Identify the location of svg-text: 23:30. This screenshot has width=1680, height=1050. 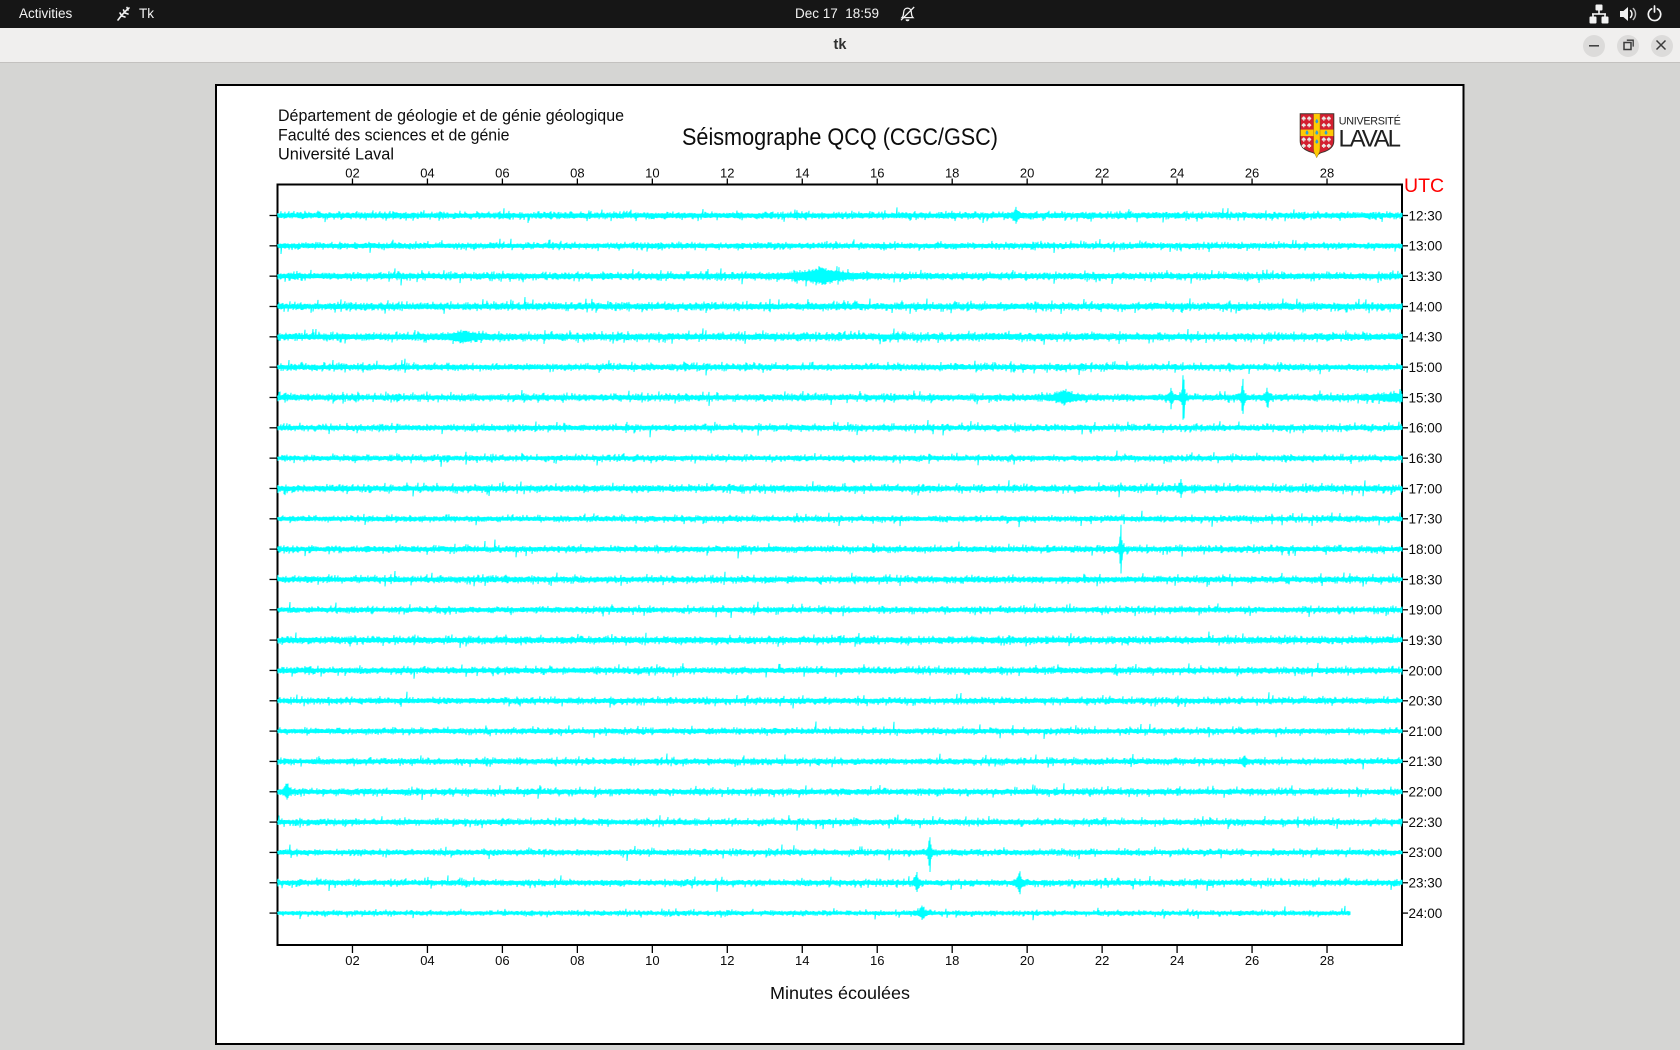
(1426, 883).